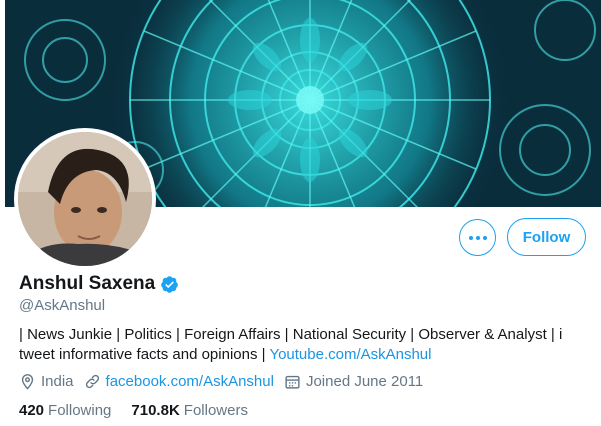 This screenshot has height=426, width=601. What do you see at coordinates (57, 381) in the screenshot?
I see `location-text: India` at bounding box center [57, 381].